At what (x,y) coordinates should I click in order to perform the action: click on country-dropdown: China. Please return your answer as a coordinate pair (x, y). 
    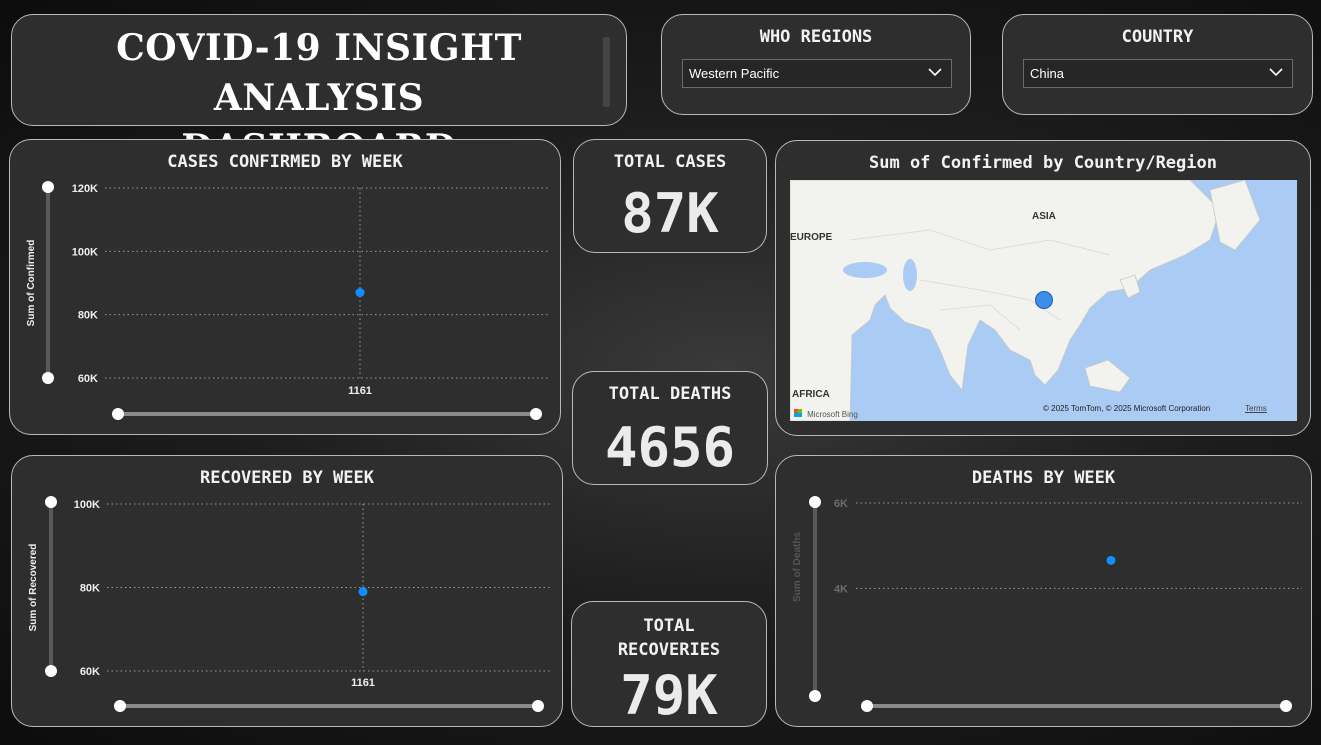
    Looking at the image, I should click on (1158, 73).